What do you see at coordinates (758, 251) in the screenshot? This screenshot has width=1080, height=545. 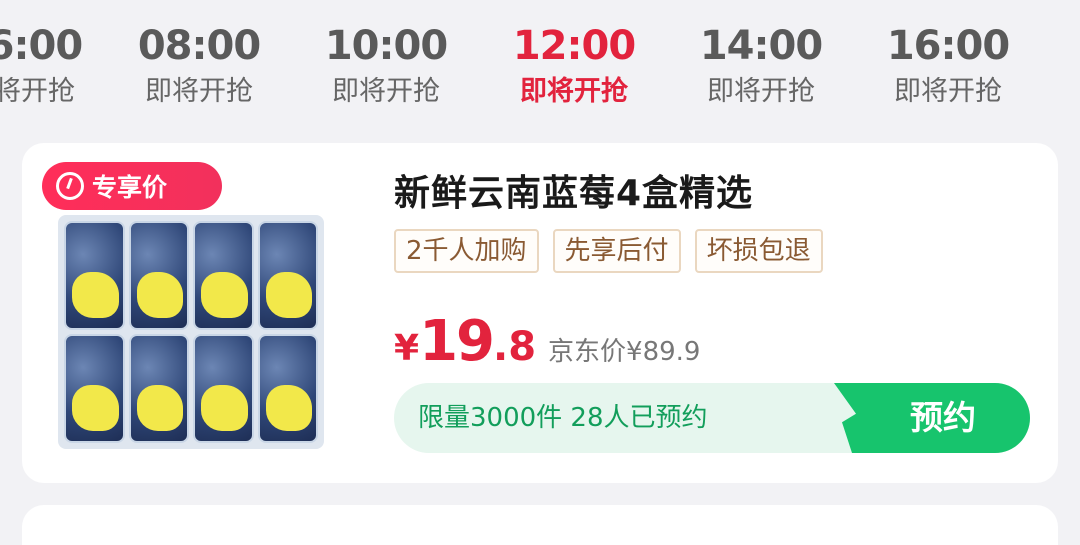 I see `tag-damage-refund: 坏损包退` at bounding box center [758, 251].